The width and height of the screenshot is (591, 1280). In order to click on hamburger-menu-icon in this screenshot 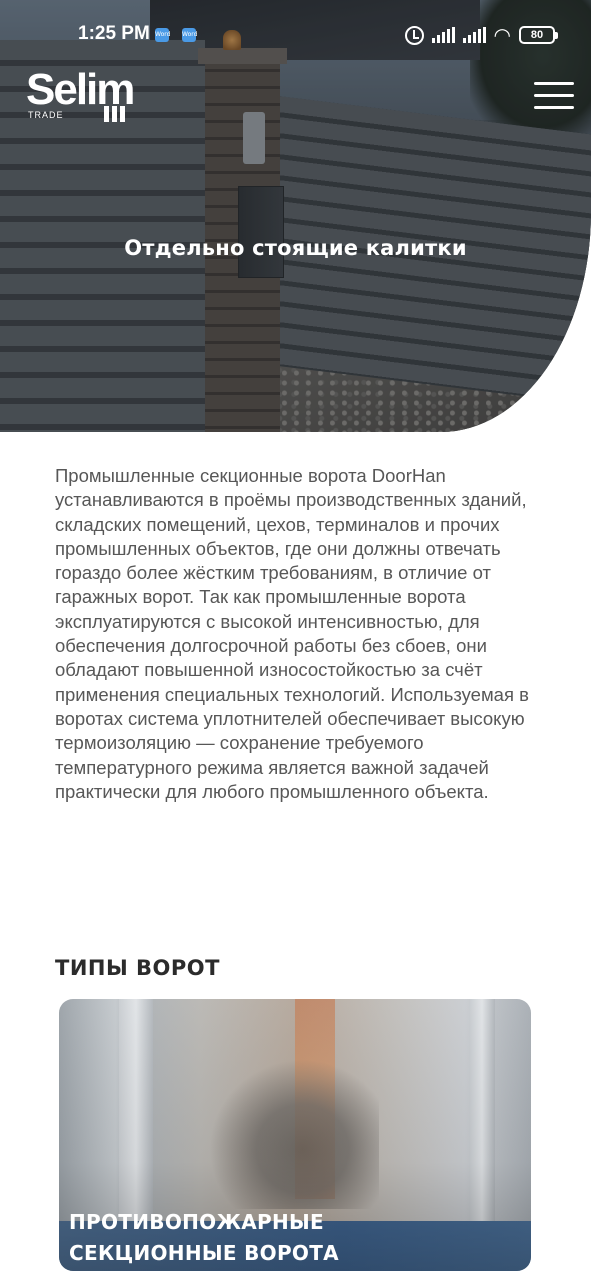, I will do `click(554, 96)`.